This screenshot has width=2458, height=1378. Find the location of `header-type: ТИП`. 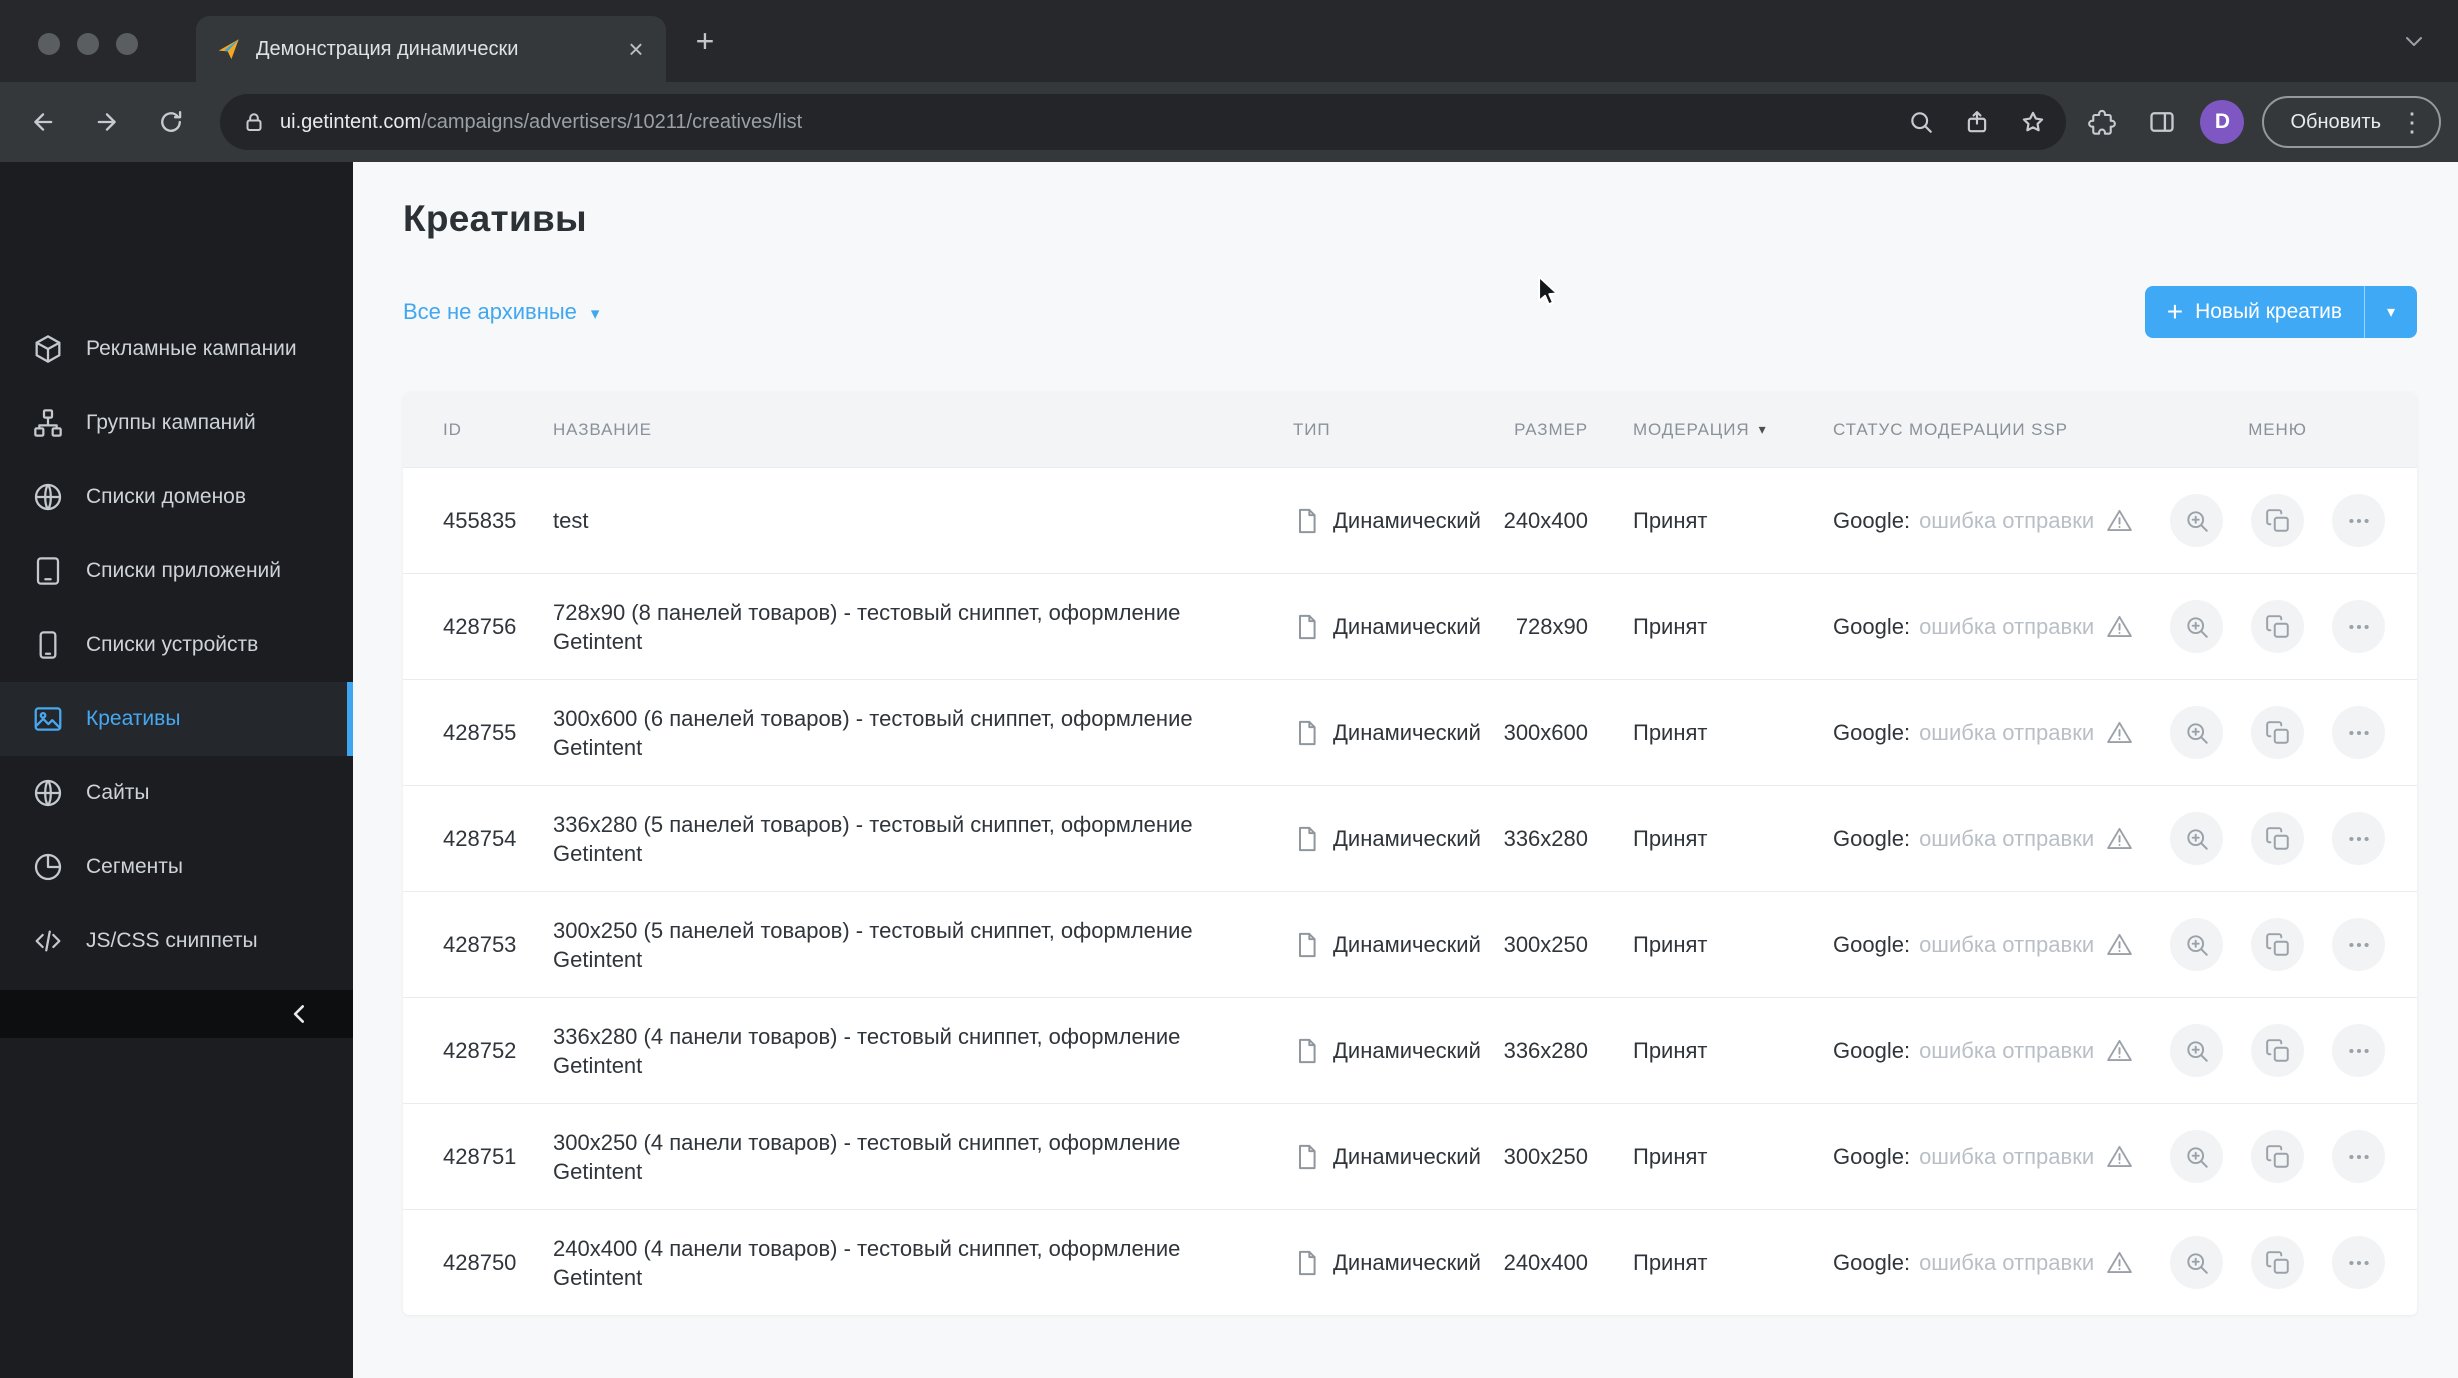

header-type: ТИП is located at coordinates (1312, 429).